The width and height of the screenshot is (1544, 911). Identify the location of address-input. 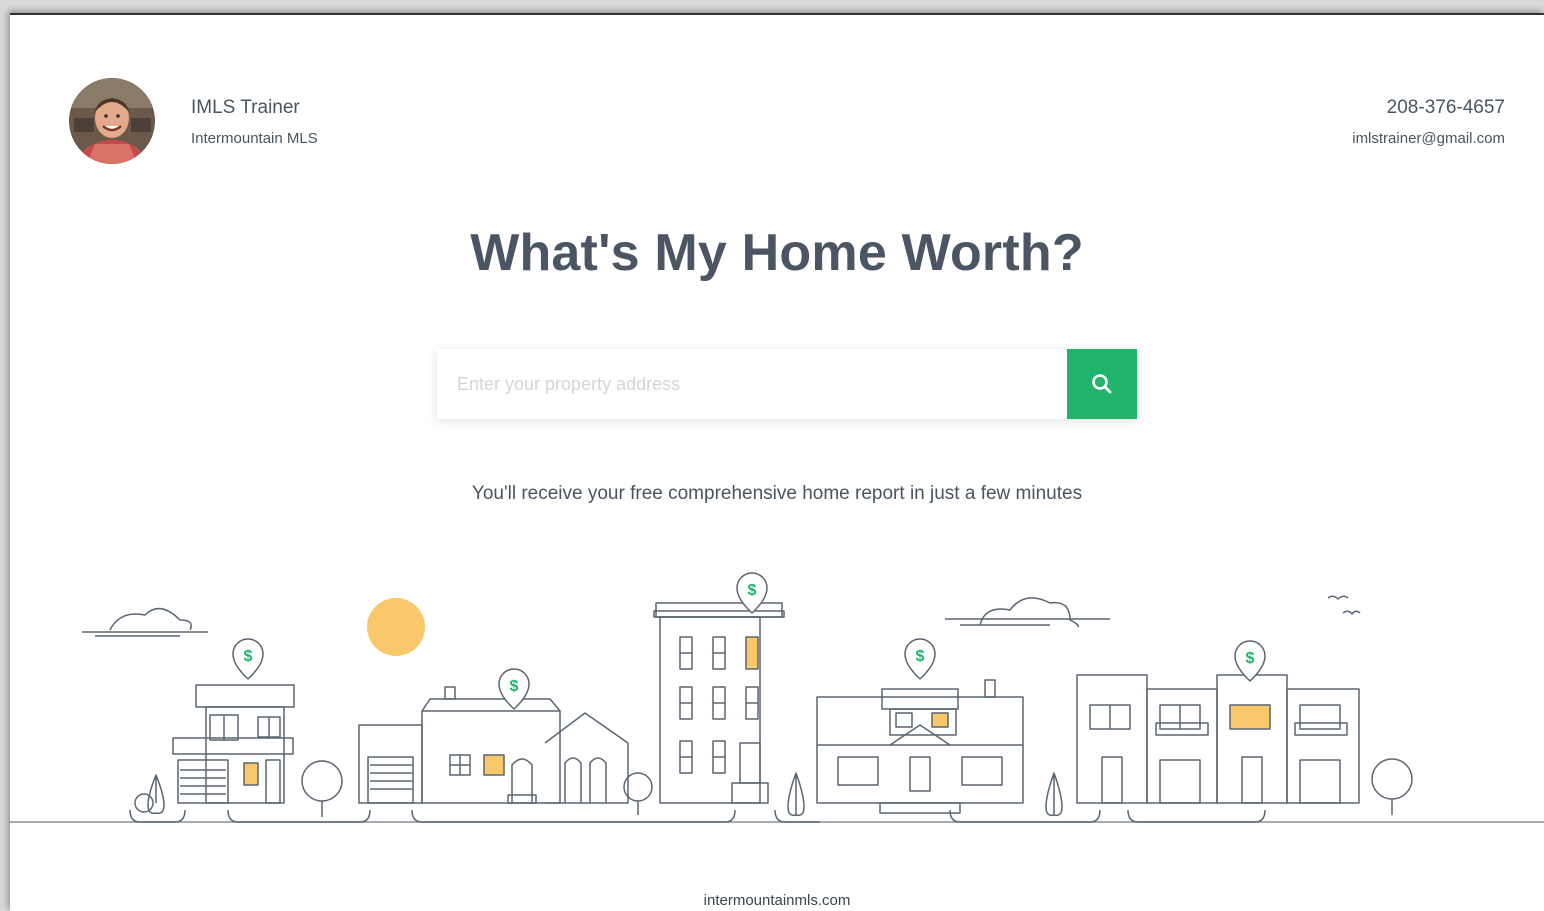
(752, 384).